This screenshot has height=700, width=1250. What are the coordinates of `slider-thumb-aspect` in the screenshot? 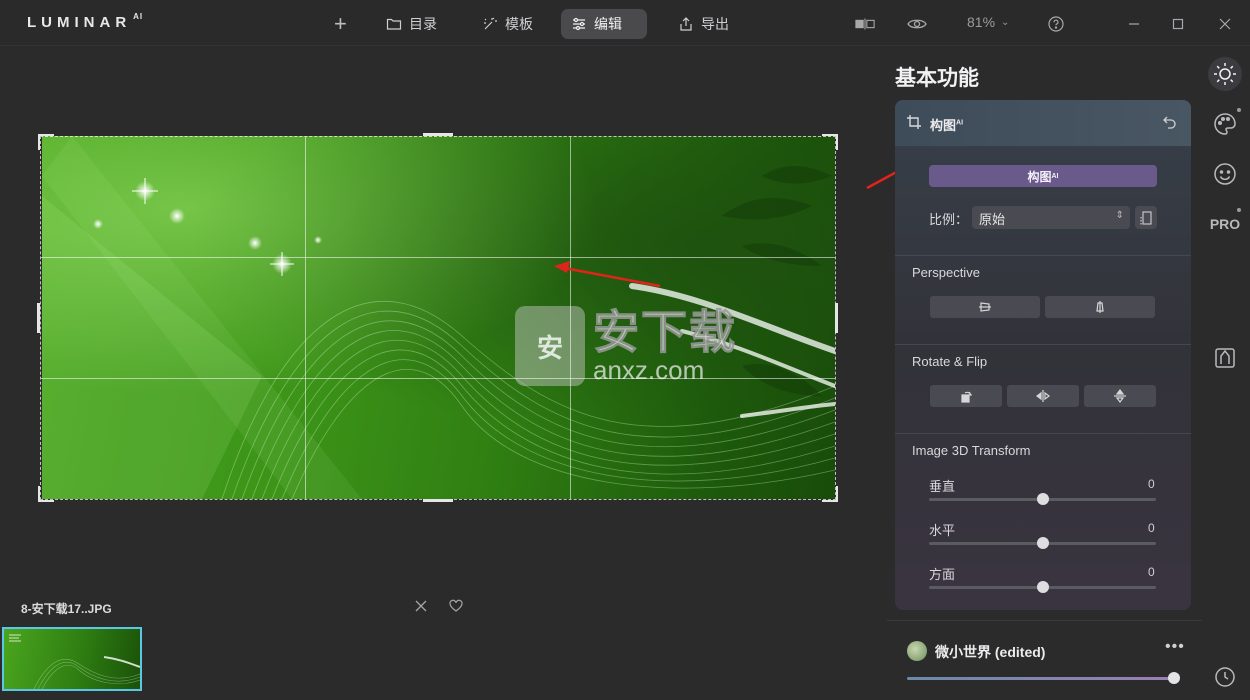 It's located at (1042, 587).